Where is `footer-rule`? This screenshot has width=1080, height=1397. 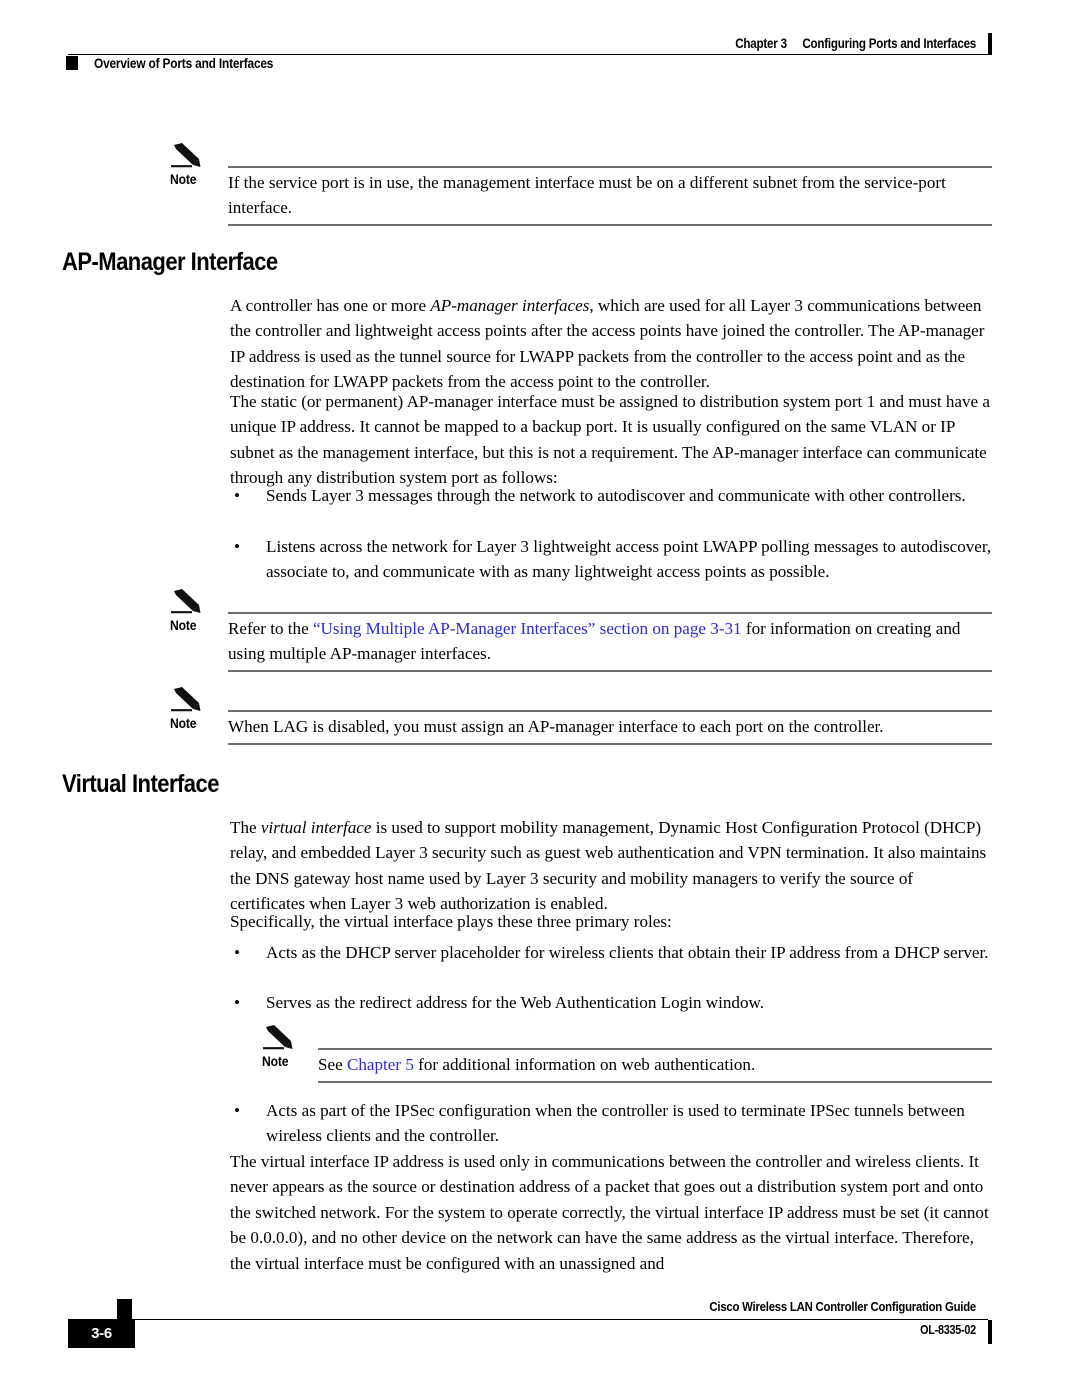
footer-rule is located at coordinates (528, 1319).